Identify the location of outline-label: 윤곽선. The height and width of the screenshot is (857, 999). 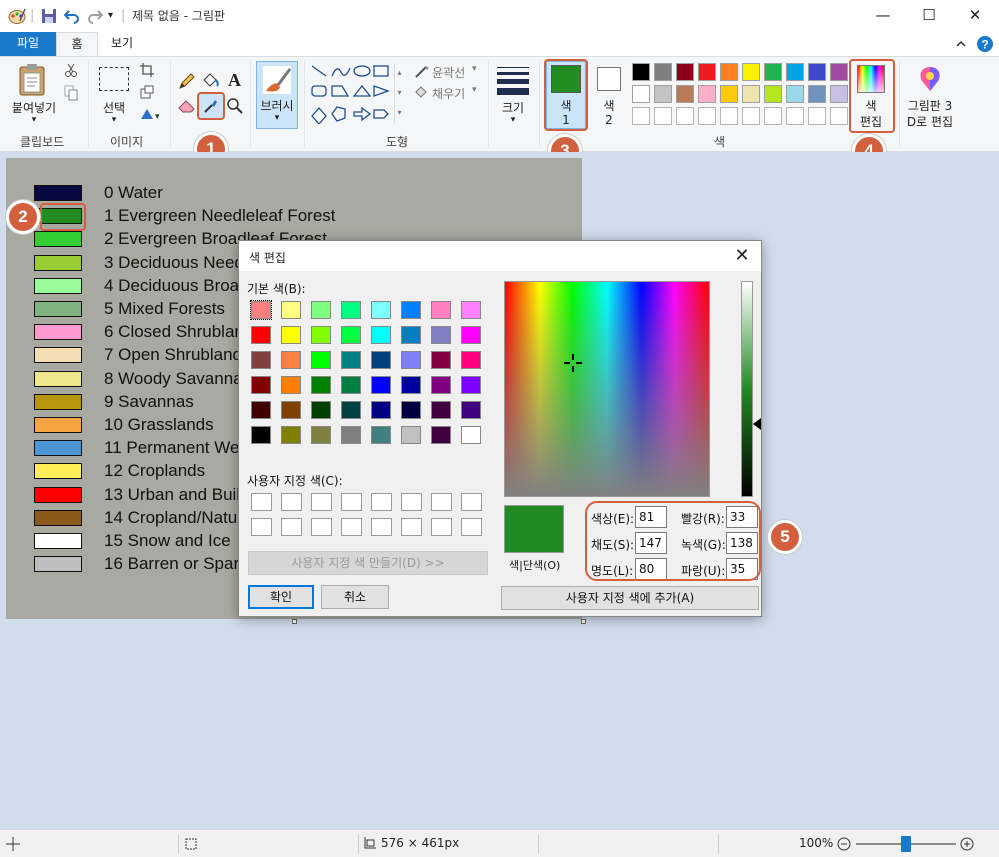
(448, 72).